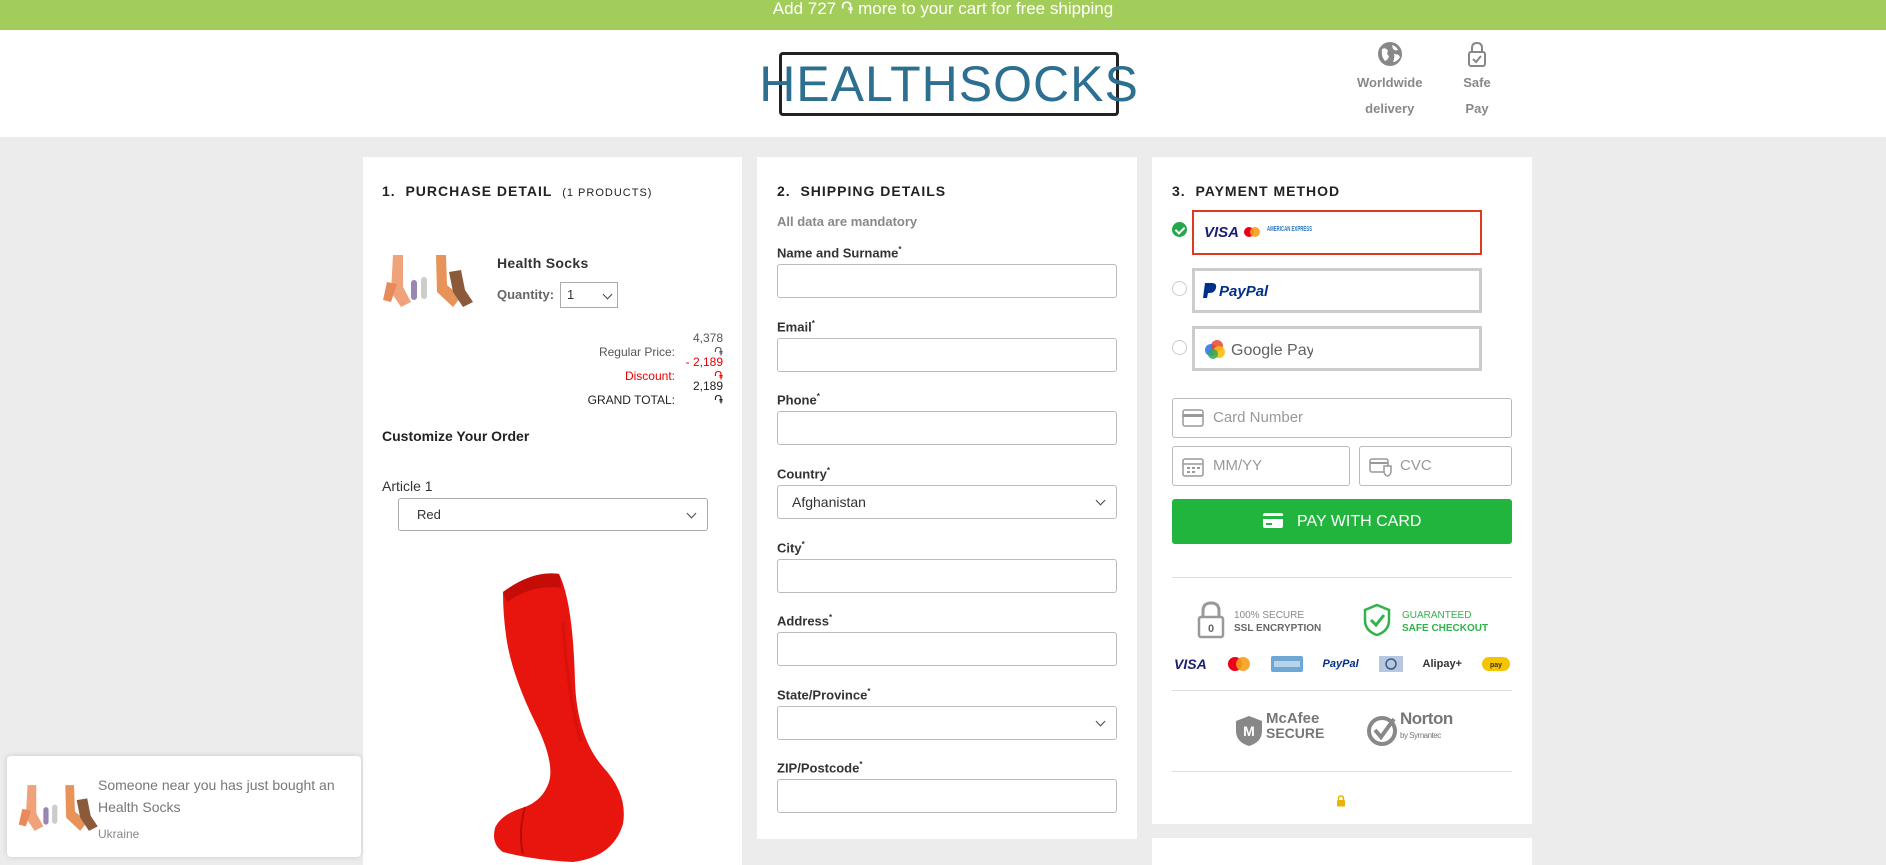 Image resolution: width=1886 pixels, height=865 pixels. I want to click on quantity-select: 1, so click(589, 295).